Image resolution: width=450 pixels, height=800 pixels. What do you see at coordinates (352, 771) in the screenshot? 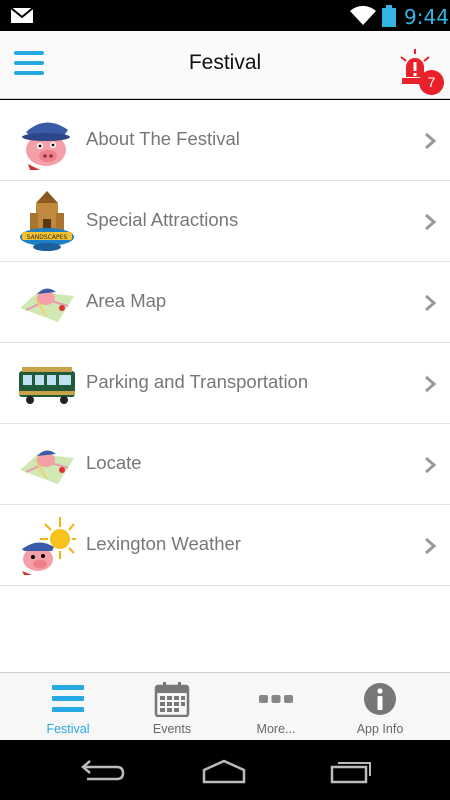
I see `recent-apps-icon` at bounding box center [352, 771].